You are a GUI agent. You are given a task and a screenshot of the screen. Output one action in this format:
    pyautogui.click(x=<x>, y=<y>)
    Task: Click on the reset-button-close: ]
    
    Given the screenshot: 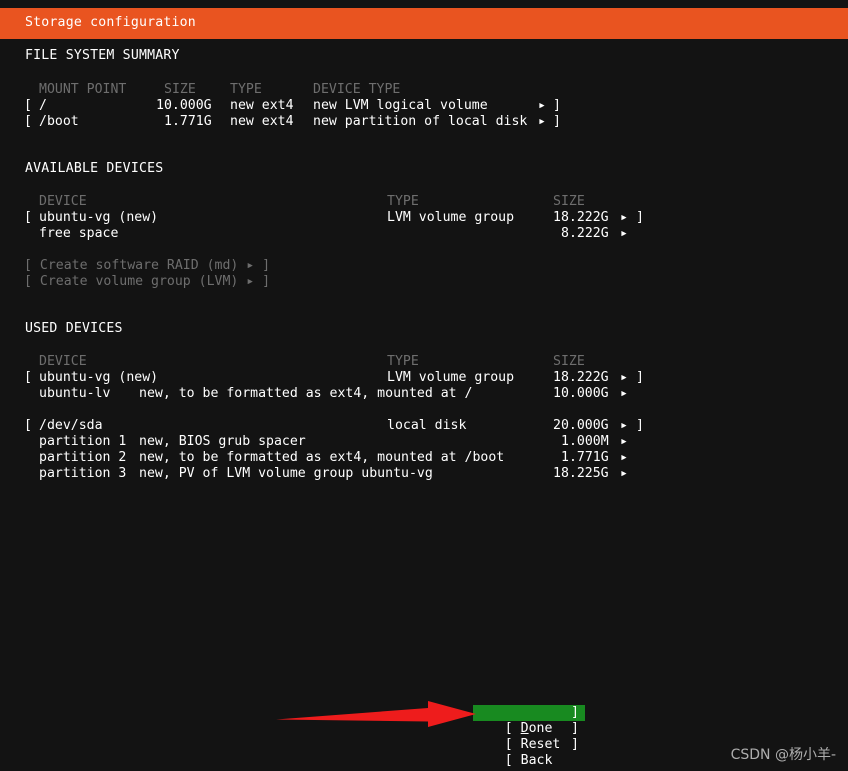 What is the action you would take?
    pyautogui.click(x=575, y=728)
    